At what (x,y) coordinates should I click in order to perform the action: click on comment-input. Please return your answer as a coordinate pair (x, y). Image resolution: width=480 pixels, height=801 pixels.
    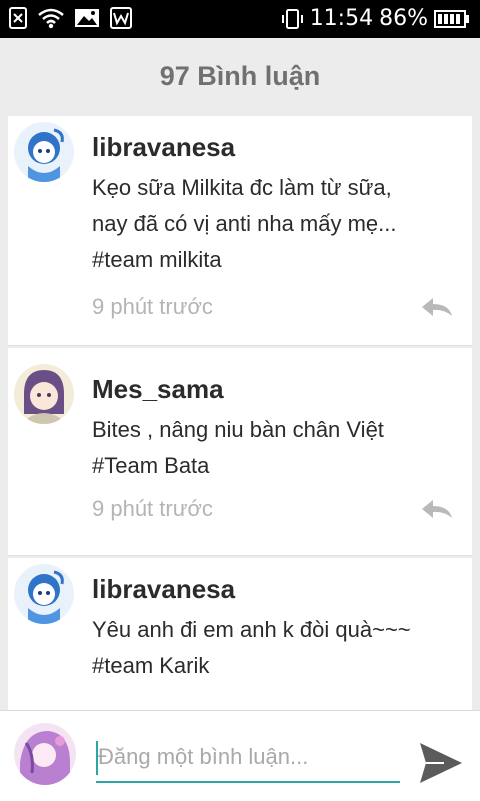
    Looking at the image, I should click on (248, 758).